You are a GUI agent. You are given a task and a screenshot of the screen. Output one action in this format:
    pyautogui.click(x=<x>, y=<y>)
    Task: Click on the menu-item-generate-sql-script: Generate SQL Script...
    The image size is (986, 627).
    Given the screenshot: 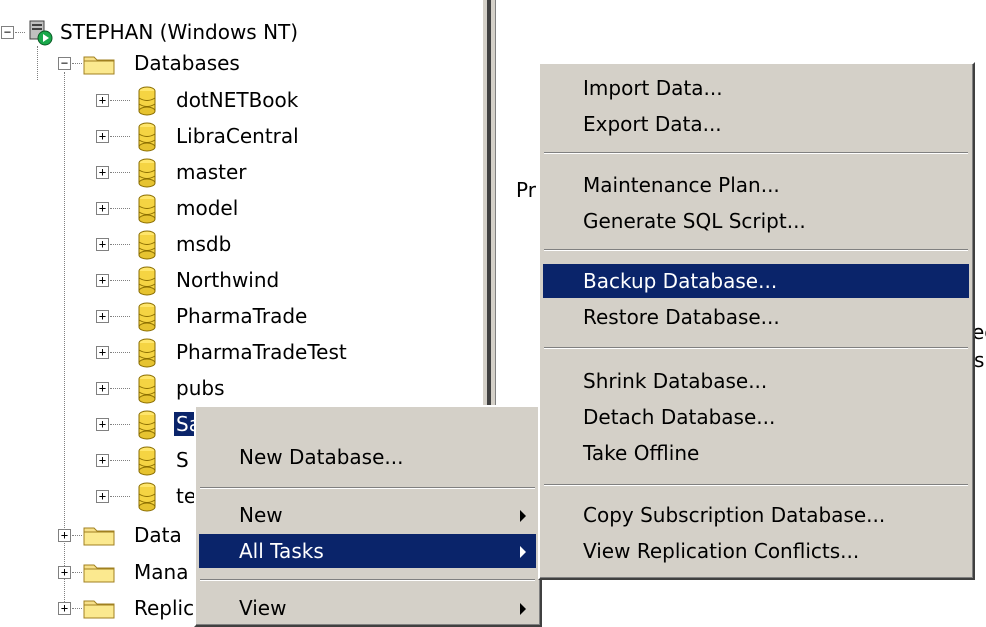 What is the action you would take?
    pyautogui.click(x=756, y=221)
    